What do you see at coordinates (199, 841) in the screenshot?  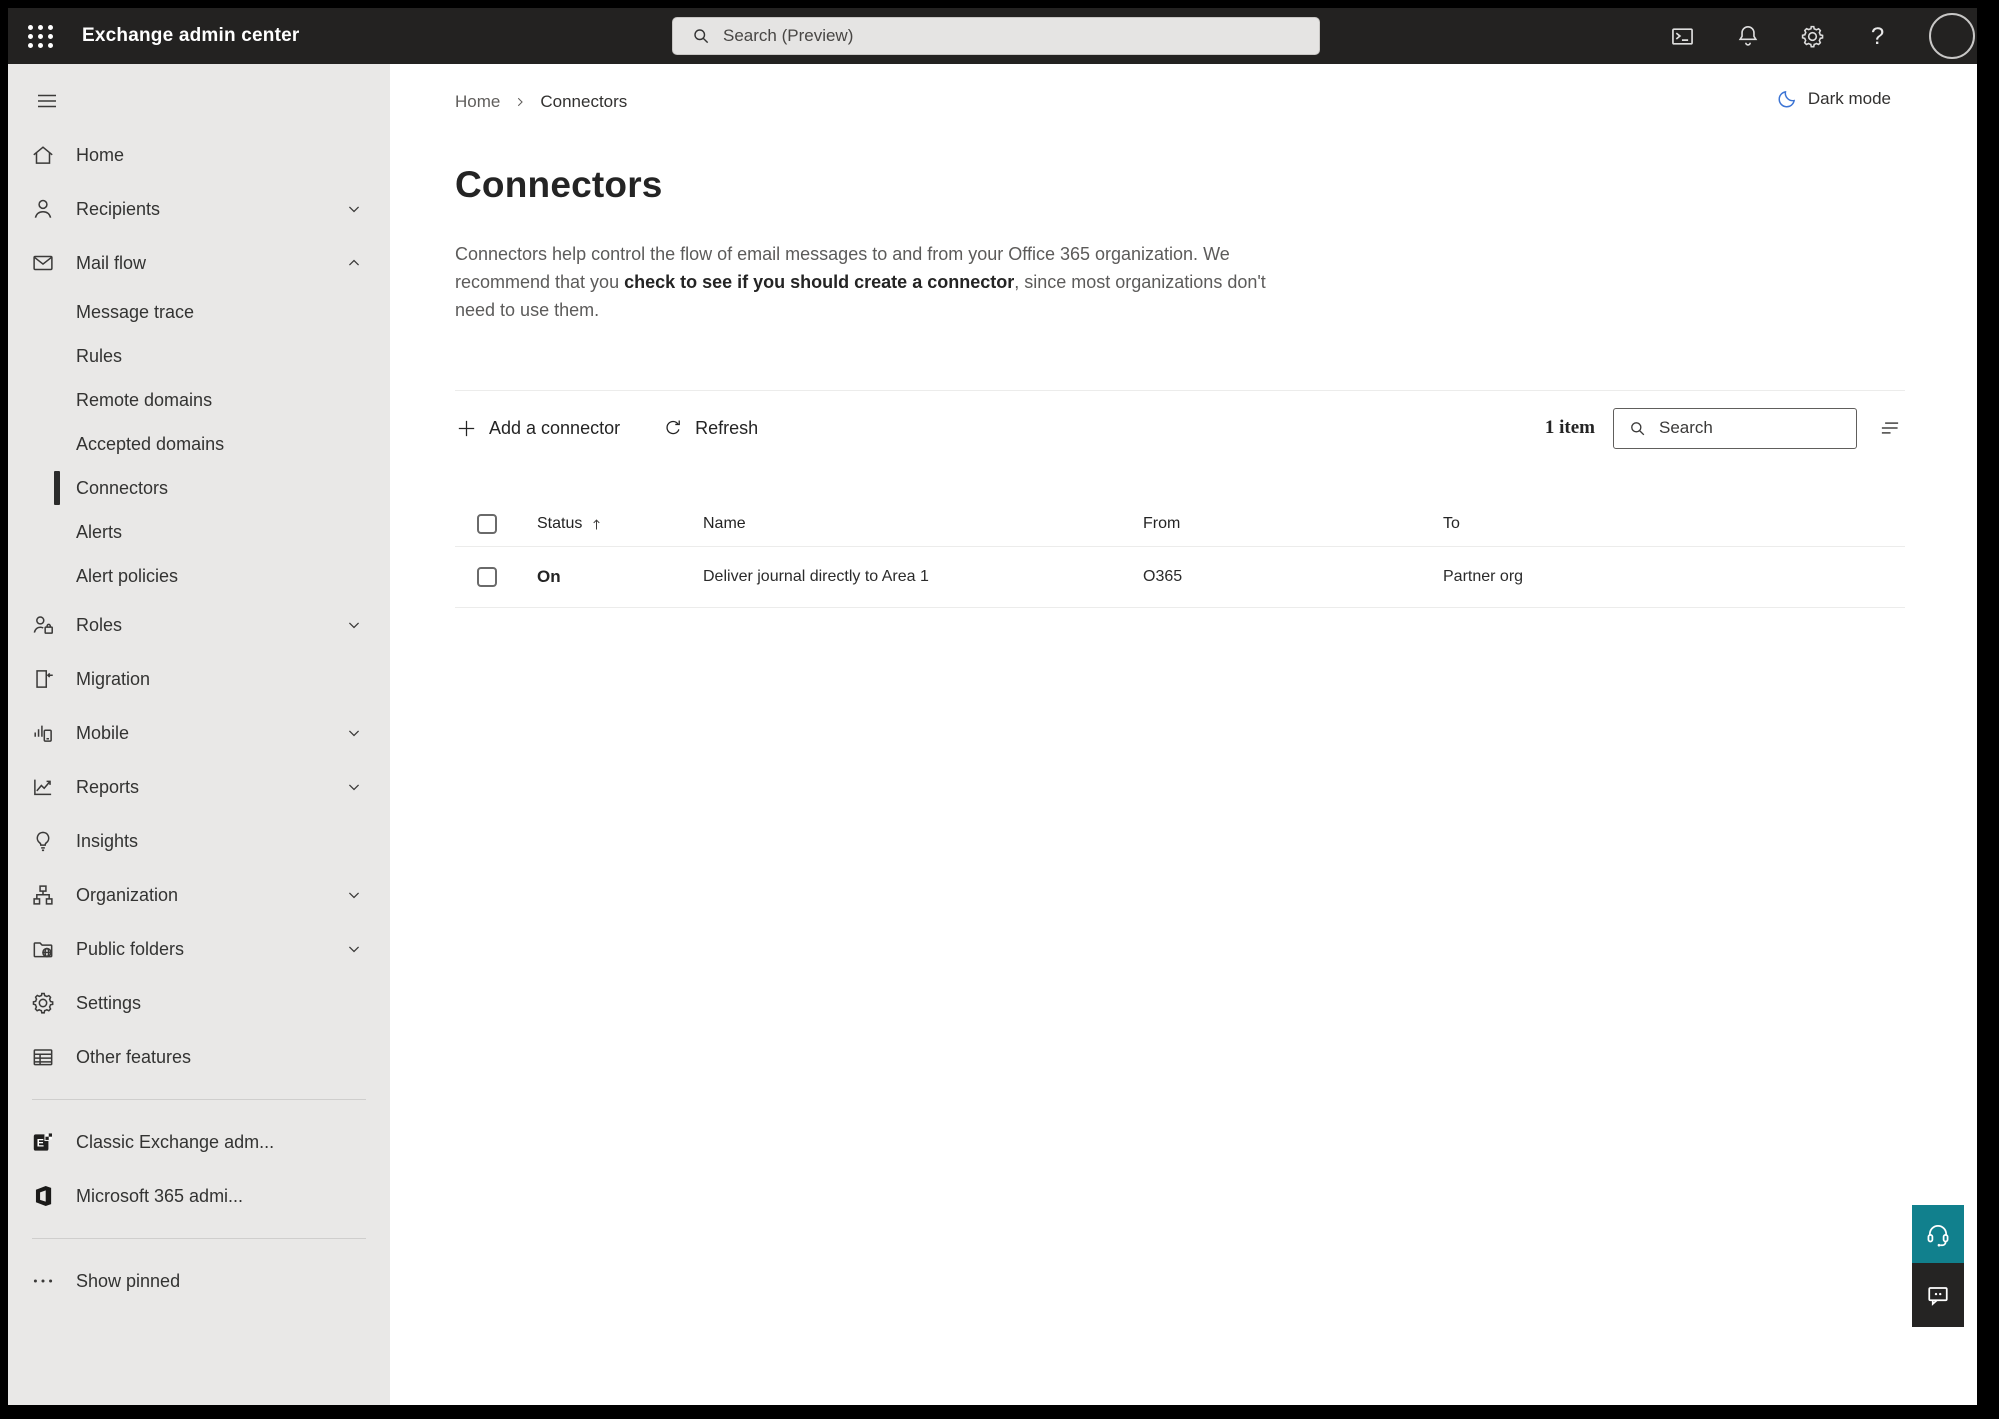 I see `sidebar-item-insights: Insights` at bounding box center [199, 841].